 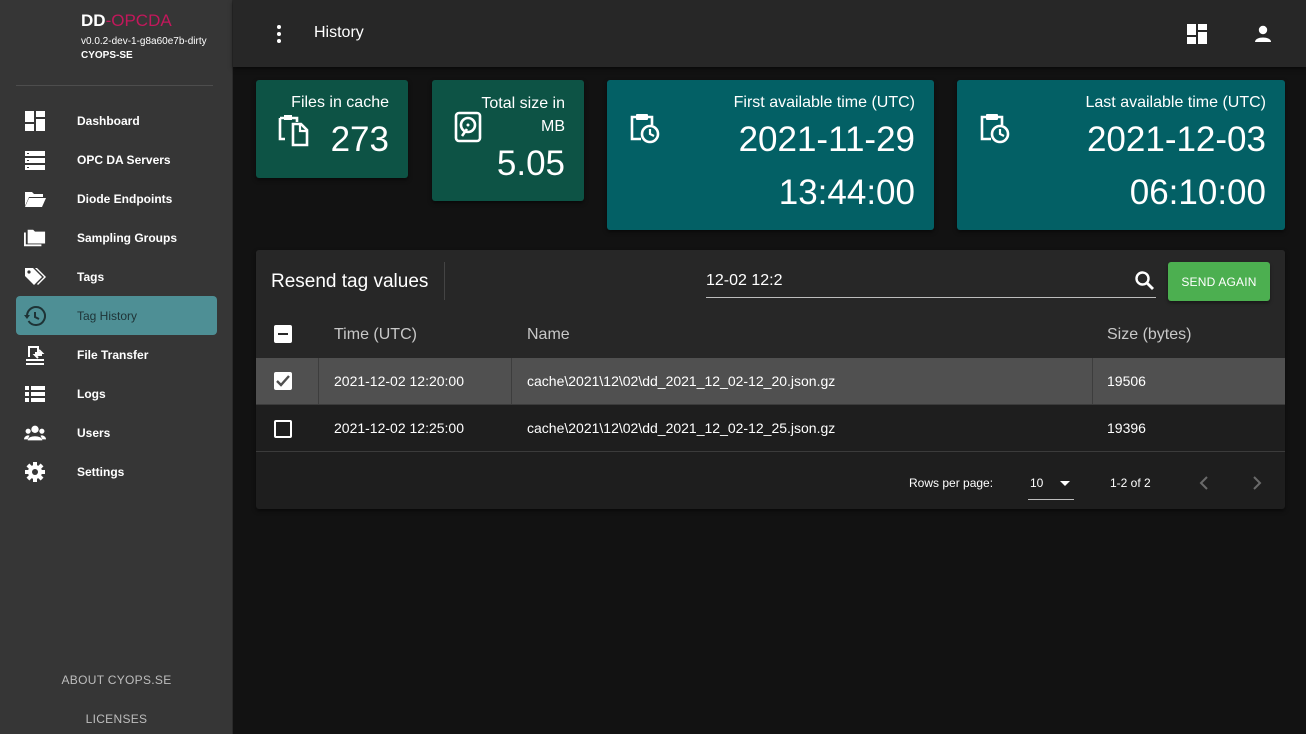 What do you see at coordinates (138, 20) in the screenshot?
I see `brand-suffix: -OPCDA` at bounding box center [138, 20].